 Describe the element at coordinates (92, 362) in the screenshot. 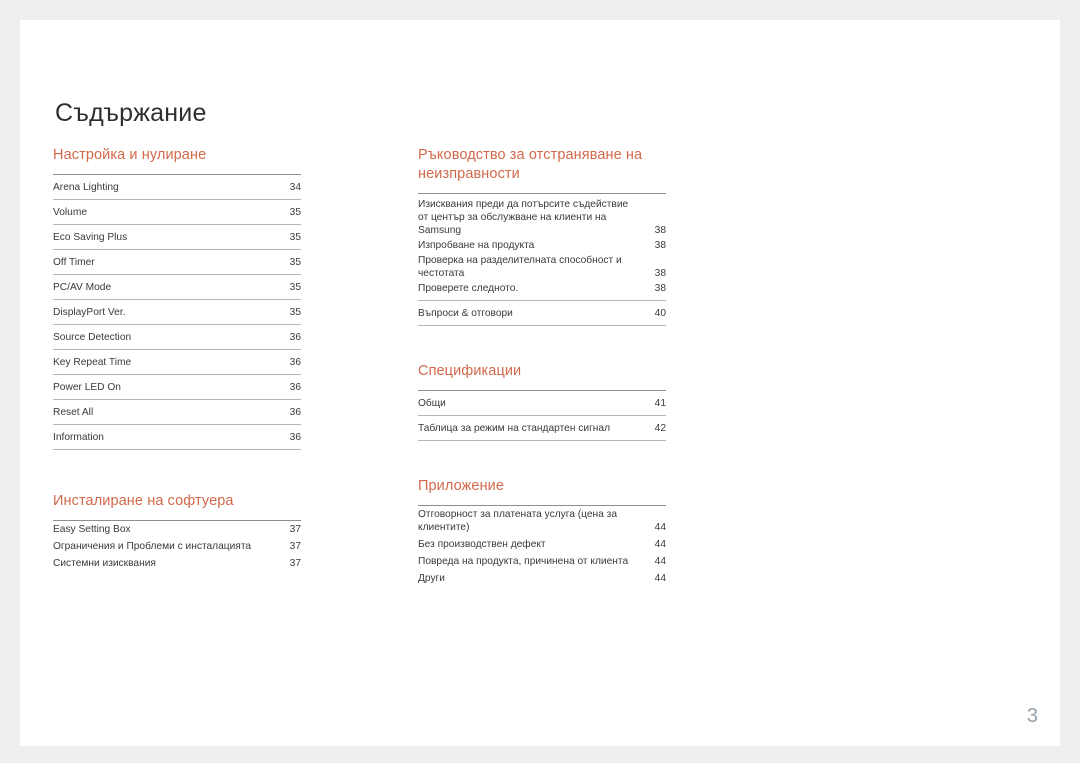

I see `toc-entry-label: Key Repeat Time` at that location.